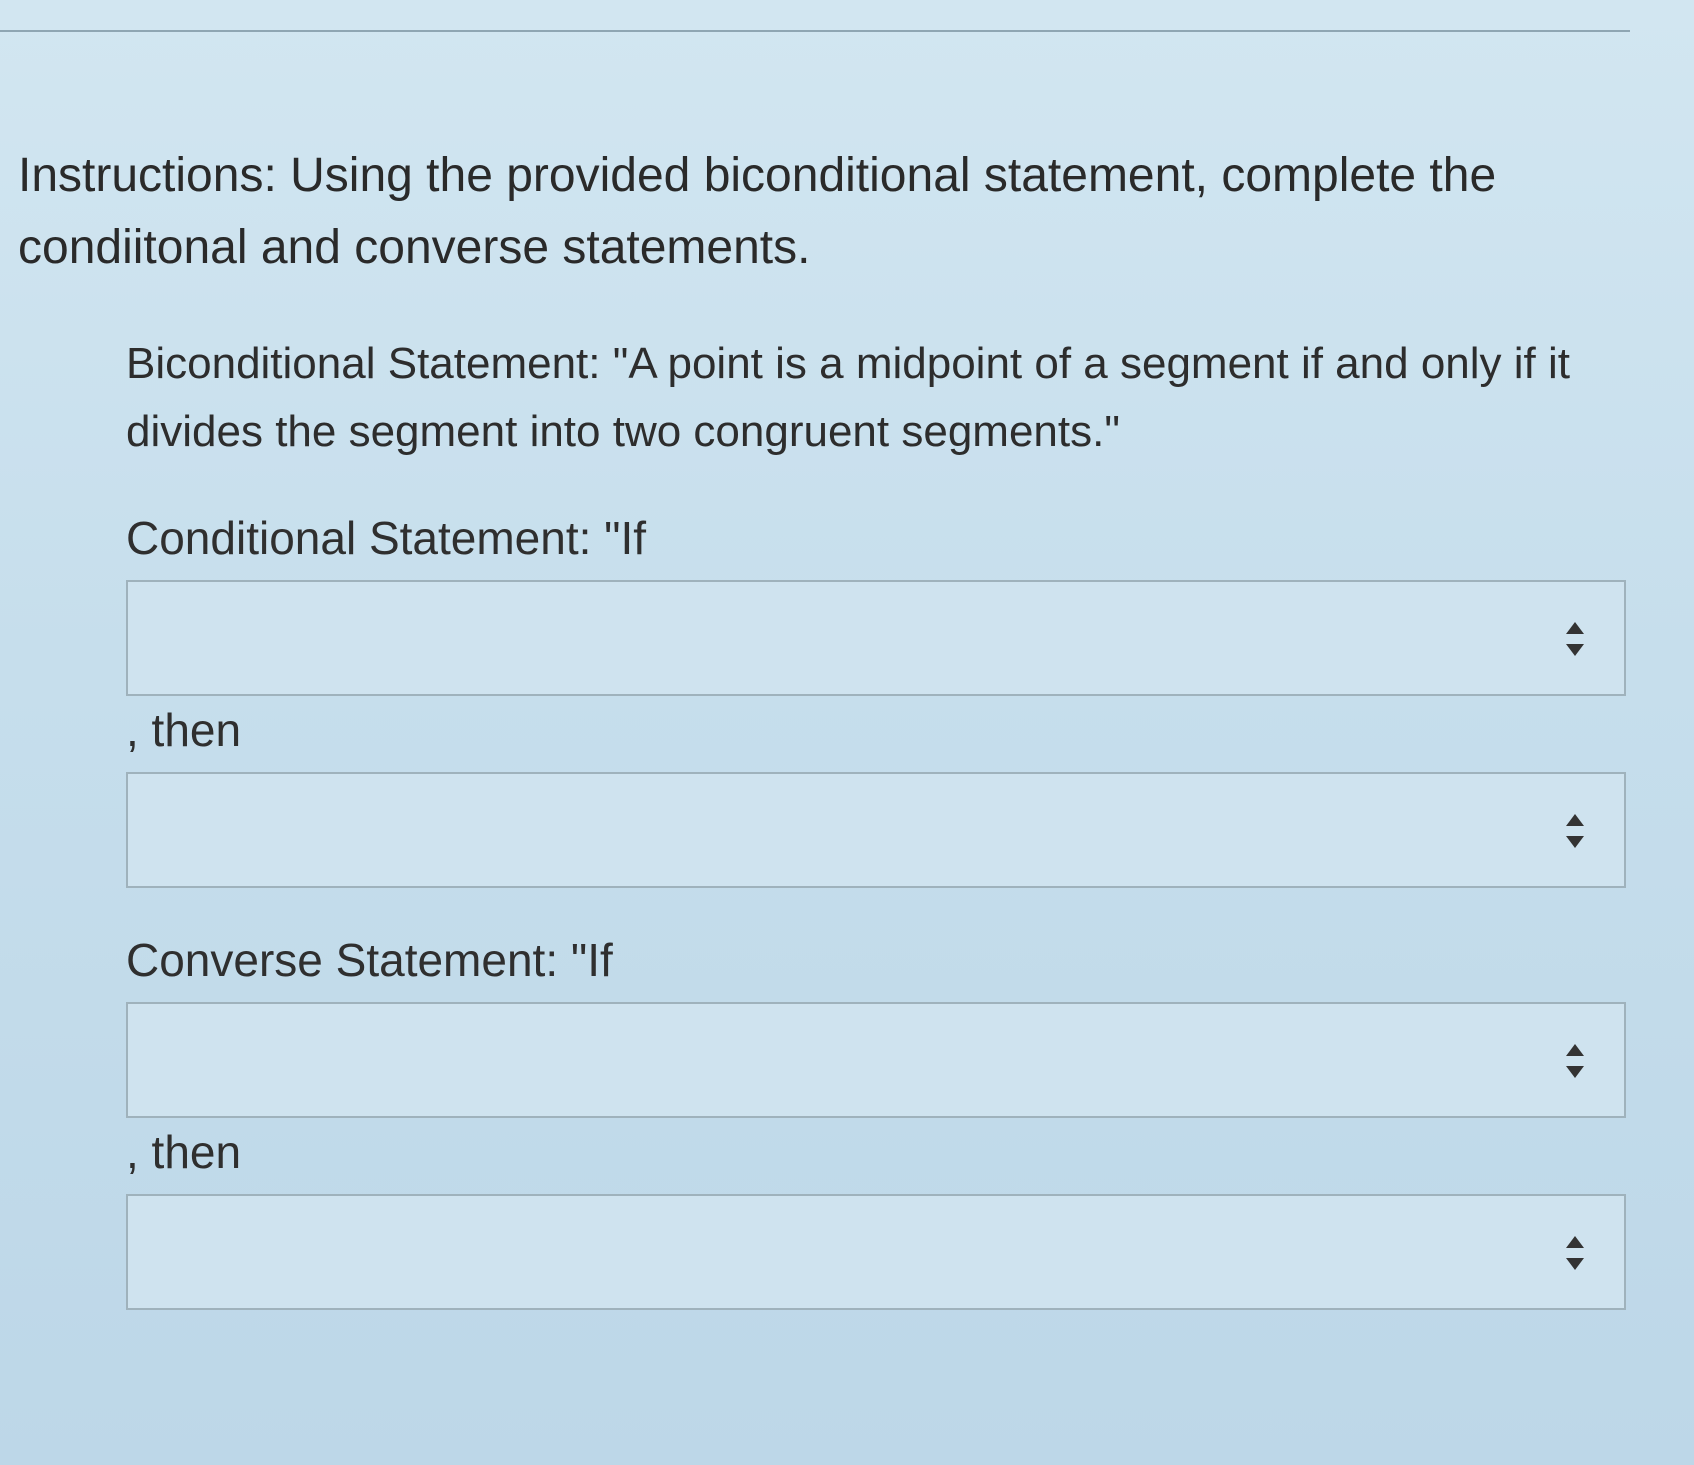 This screenshot has height=1465, width=1694. Describe the element at coordinates (815, 31) in the screenshot. I see `top-divider` at that location.